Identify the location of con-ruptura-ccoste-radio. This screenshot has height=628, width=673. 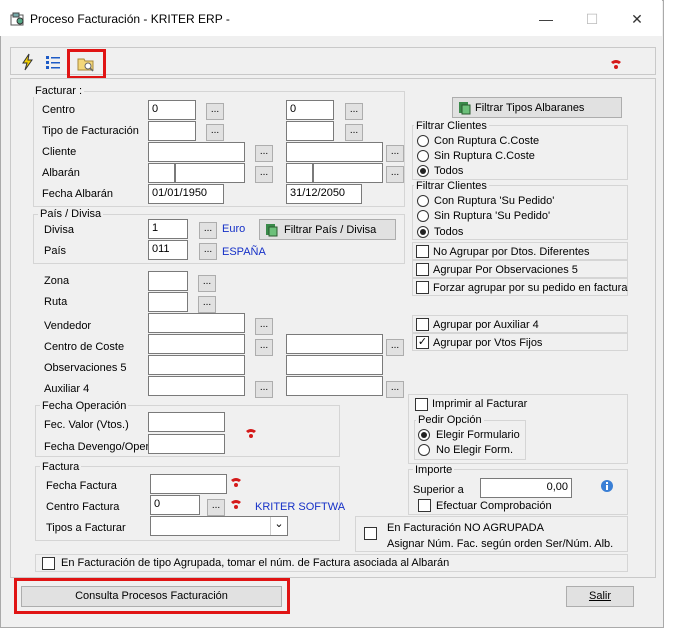
(423, 141).